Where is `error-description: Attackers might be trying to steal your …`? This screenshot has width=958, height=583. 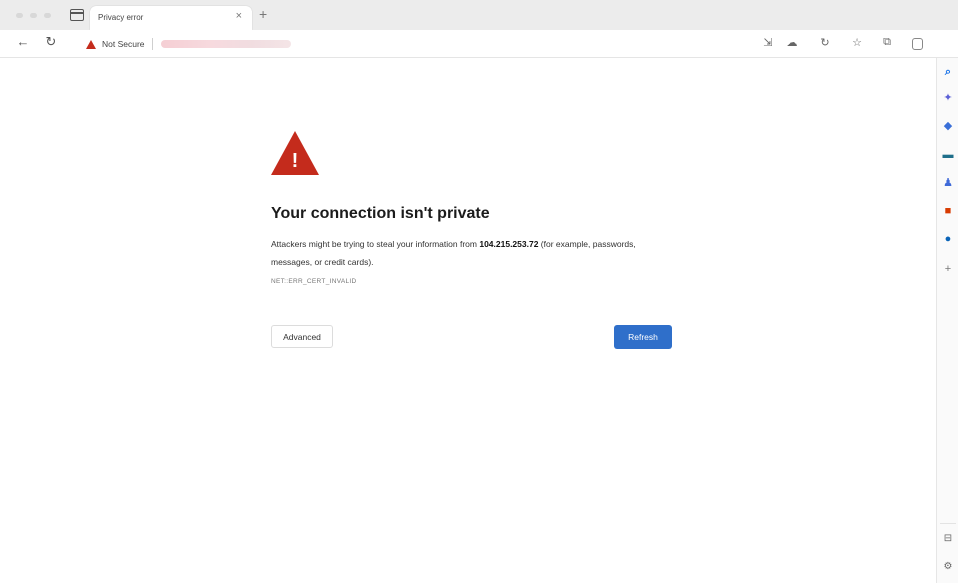
error-description: Attackers might be trying to steal your … is located at coordinates (471, 253).